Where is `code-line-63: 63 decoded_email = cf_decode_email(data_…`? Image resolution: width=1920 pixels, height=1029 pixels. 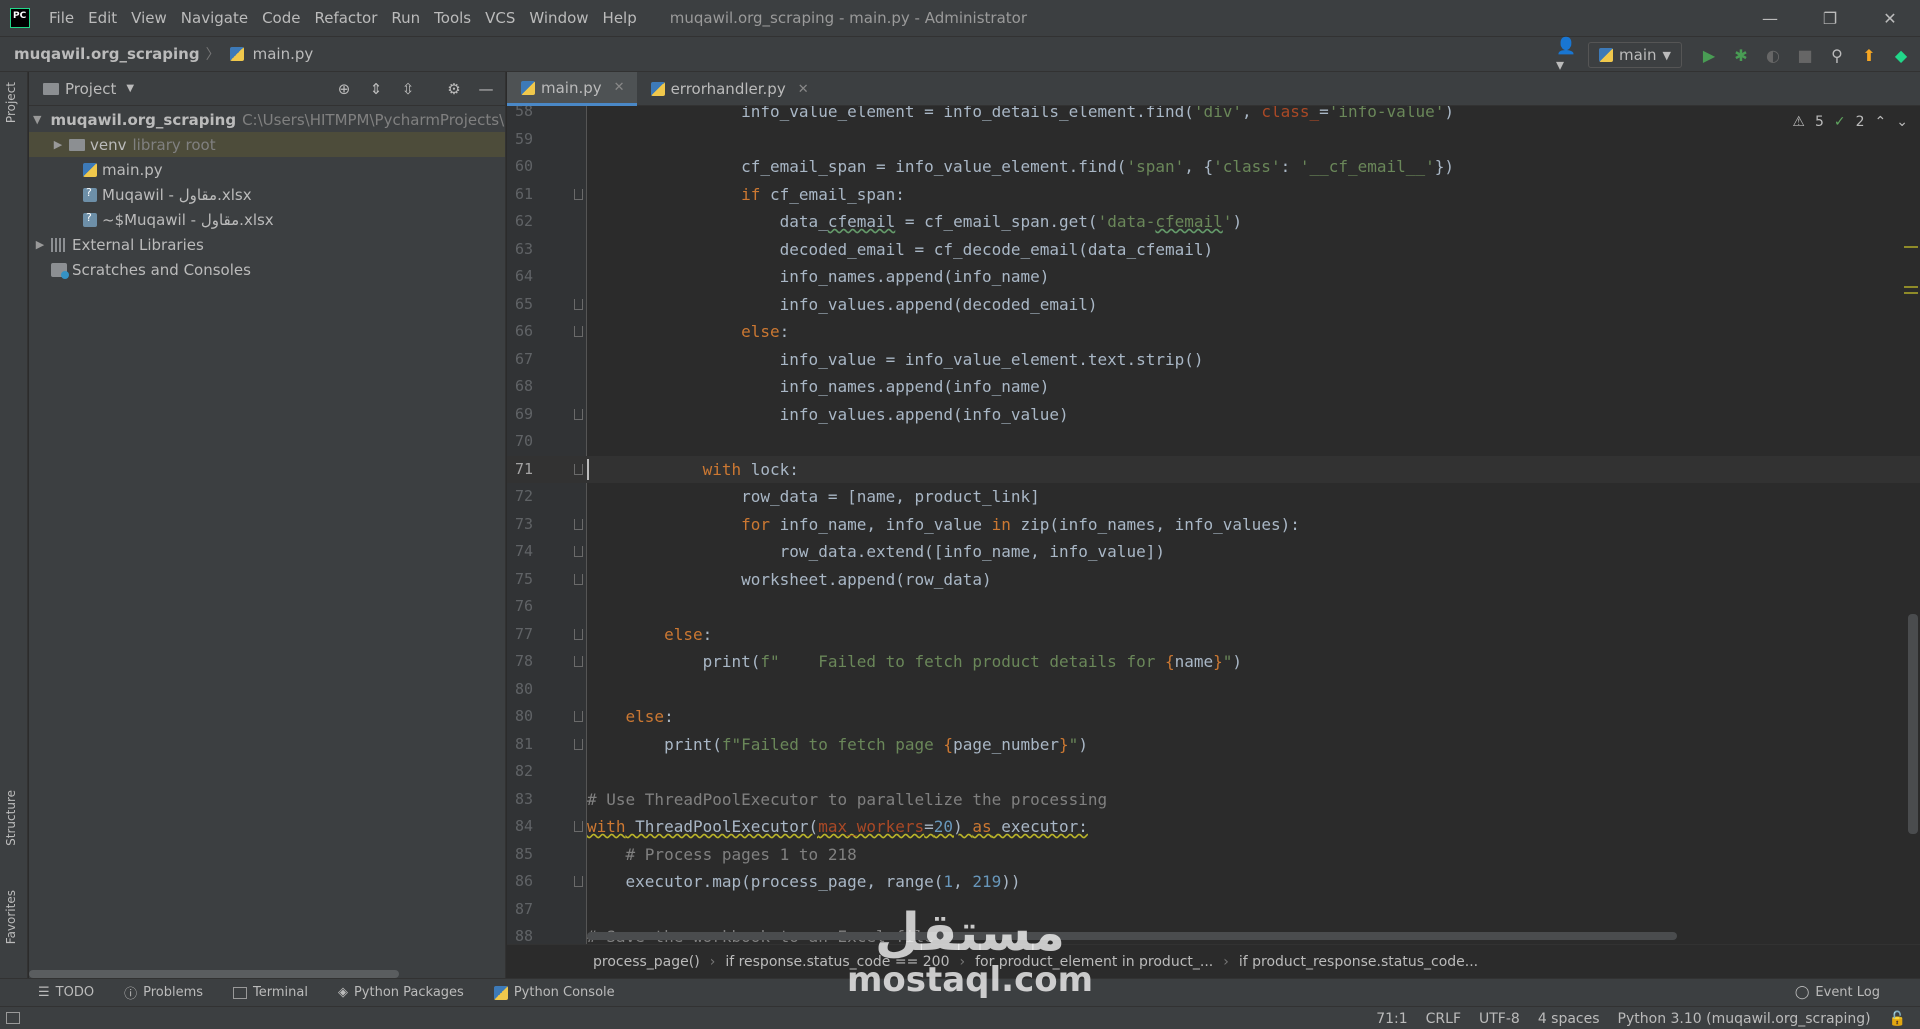
code-line-63: 63 decoded_email = cf_decode_email(data_… is located at coordinates (1213, 250).